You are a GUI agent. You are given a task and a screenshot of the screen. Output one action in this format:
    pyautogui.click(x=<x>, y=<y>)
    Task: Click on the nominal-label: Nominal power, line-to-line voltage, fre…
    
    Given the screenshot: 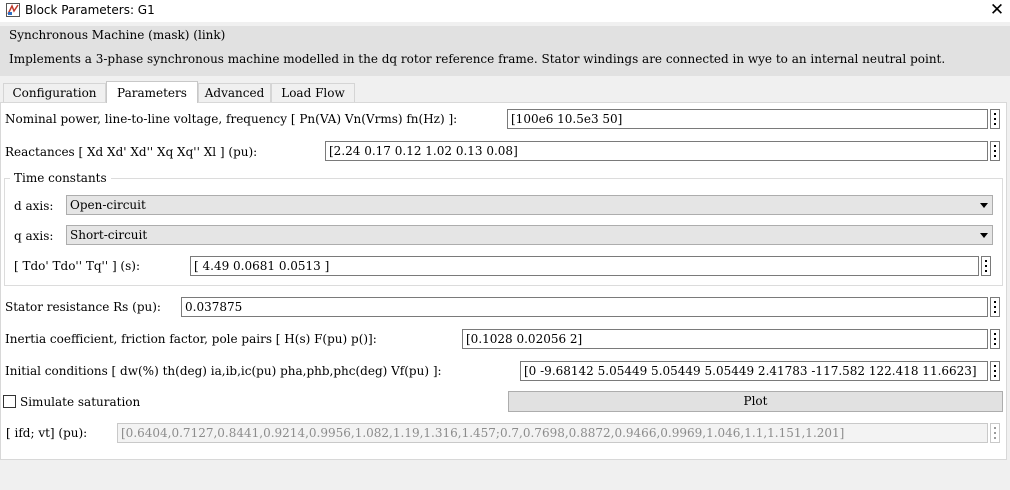 What is the action you would take?
    pyautogui.click(x=231, y=119)
    